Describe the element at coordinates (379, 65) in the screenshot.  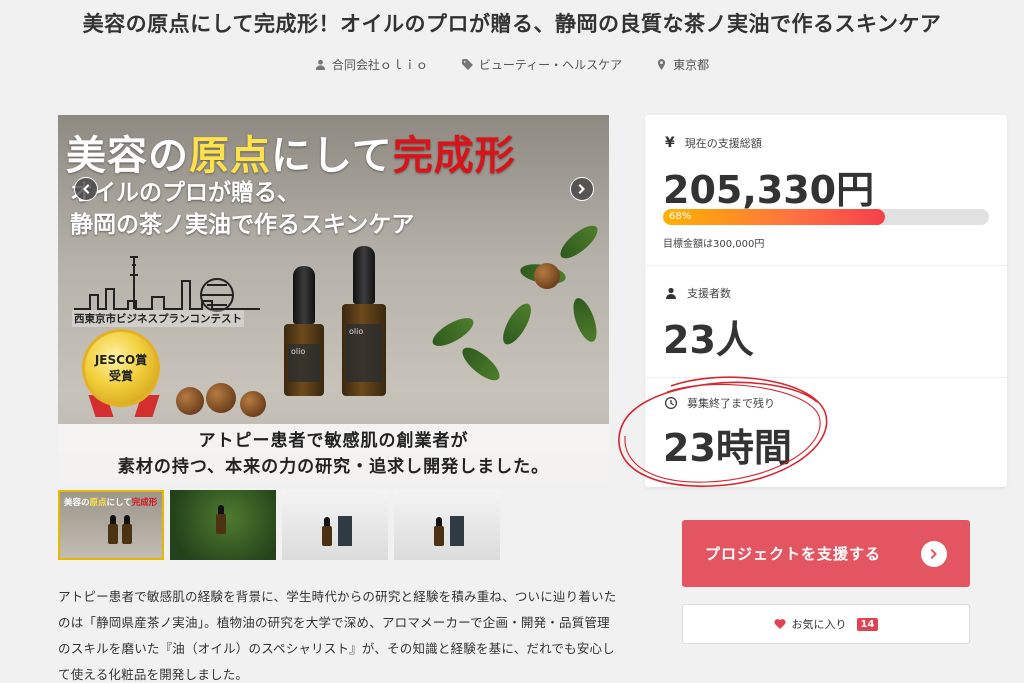
I see `owner-name: 合同会社ｏｌｉｏ` at that location.